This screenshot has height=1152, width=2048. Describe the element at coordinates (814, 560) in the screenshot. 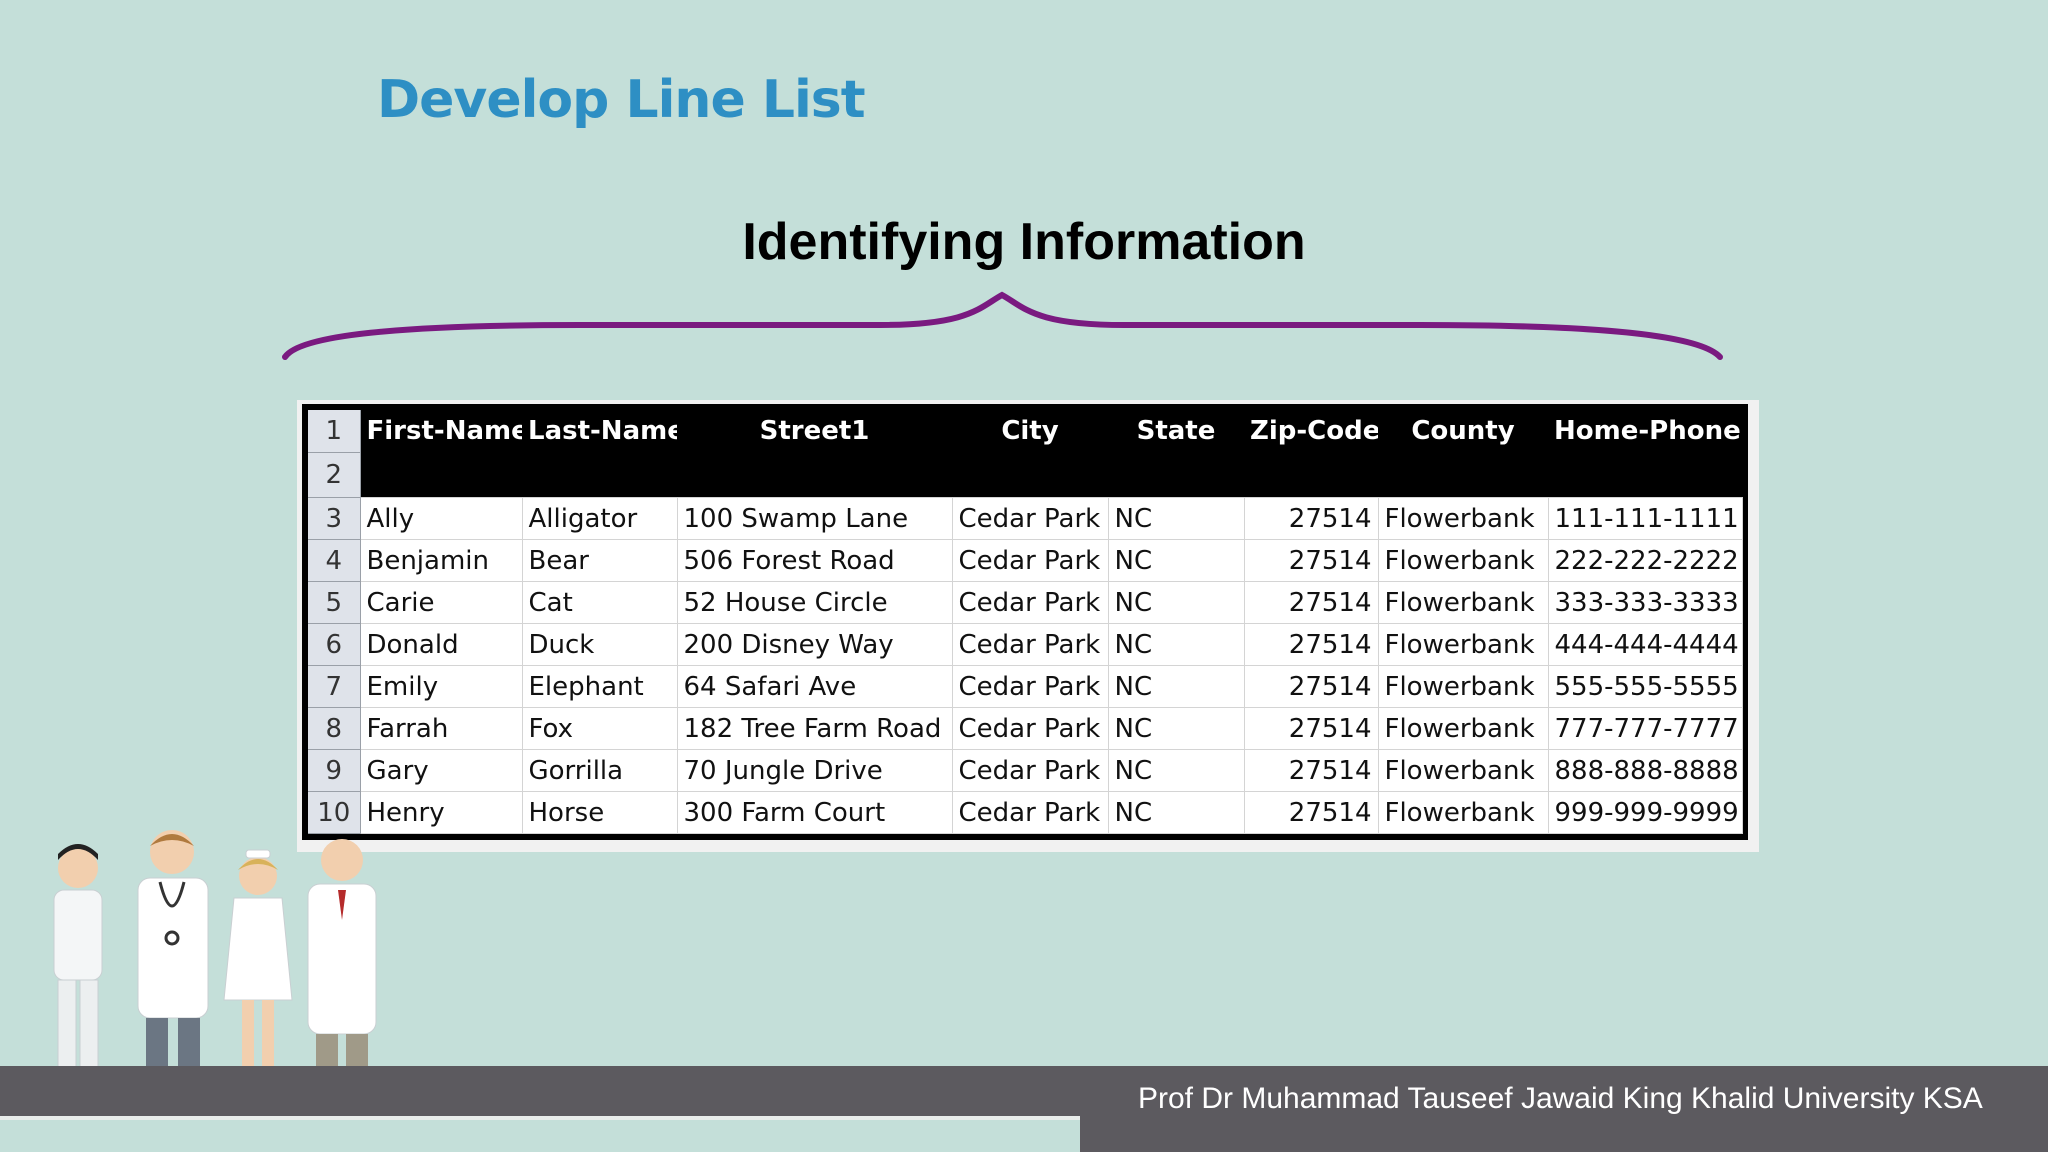

I see `cell-street1: 506 Forest Road` at that location.